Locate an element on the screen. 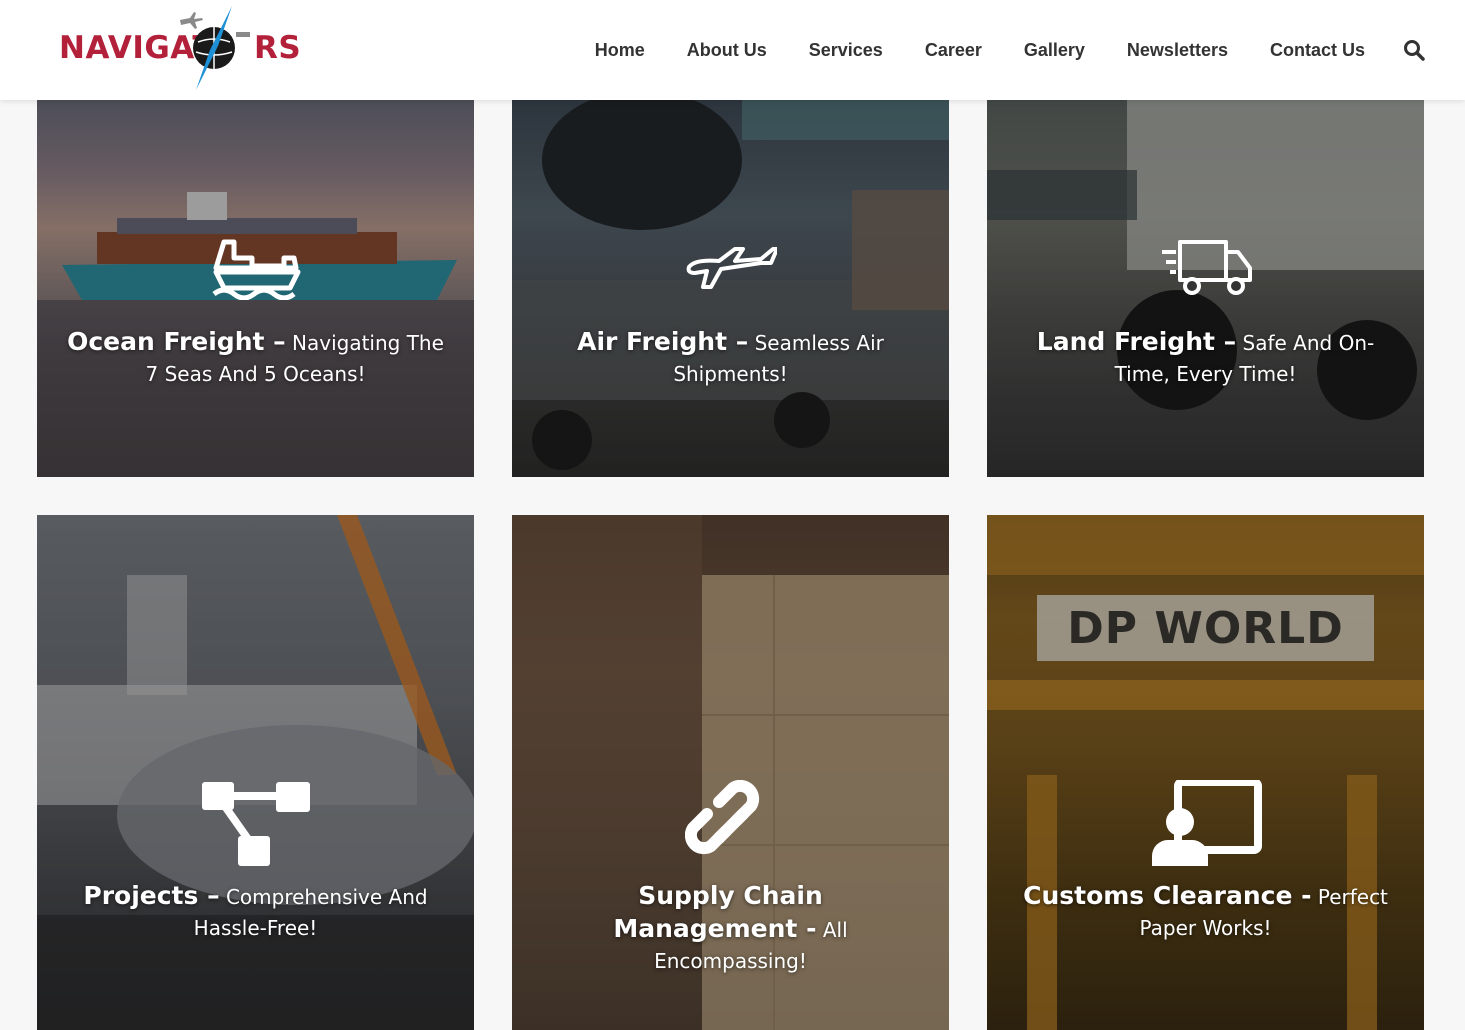 This screenshot has width=1465, height=1030. compass-globe-icon is located at coordinates (215, 48).